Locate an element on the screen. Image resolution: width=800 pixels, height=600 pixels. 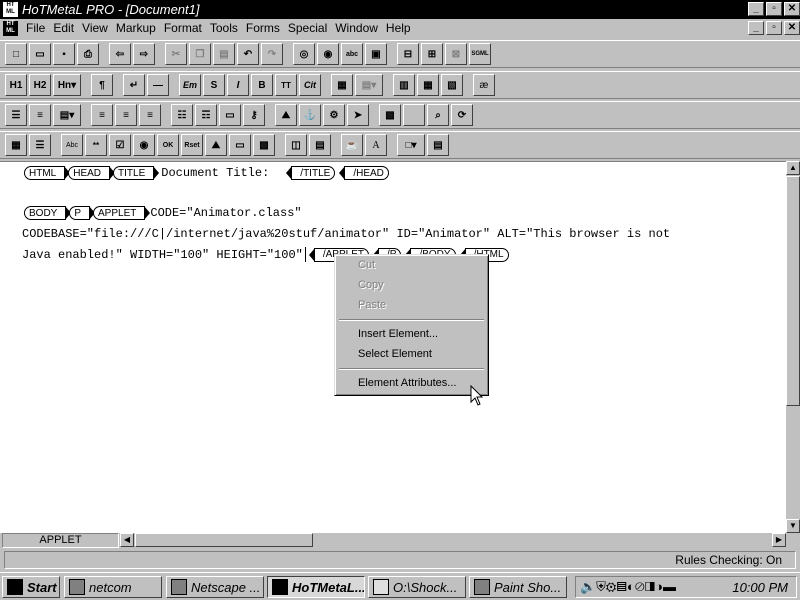
font-dropdown: ▤▾ is located at coordinates (369, 85).